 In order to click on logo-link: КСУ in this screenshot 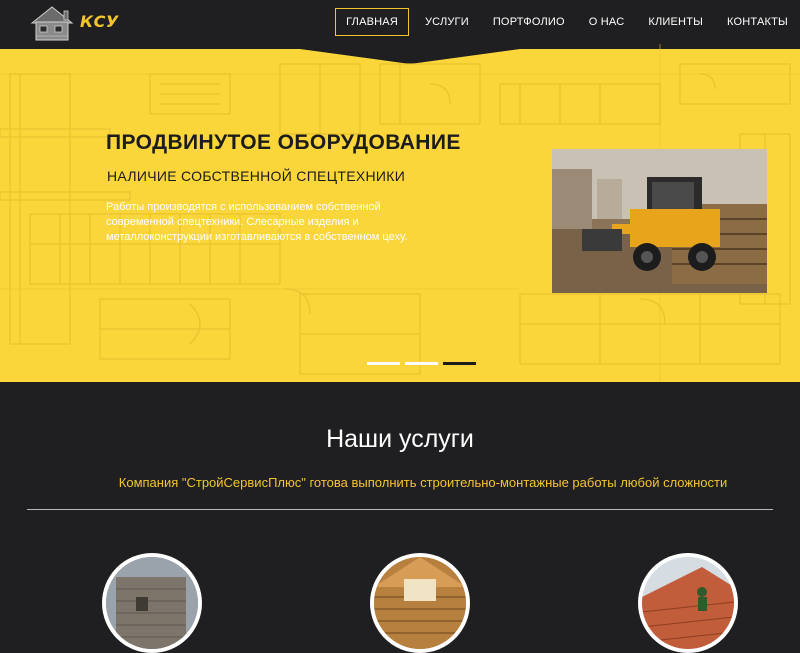, I will do `click(70, 22)`.